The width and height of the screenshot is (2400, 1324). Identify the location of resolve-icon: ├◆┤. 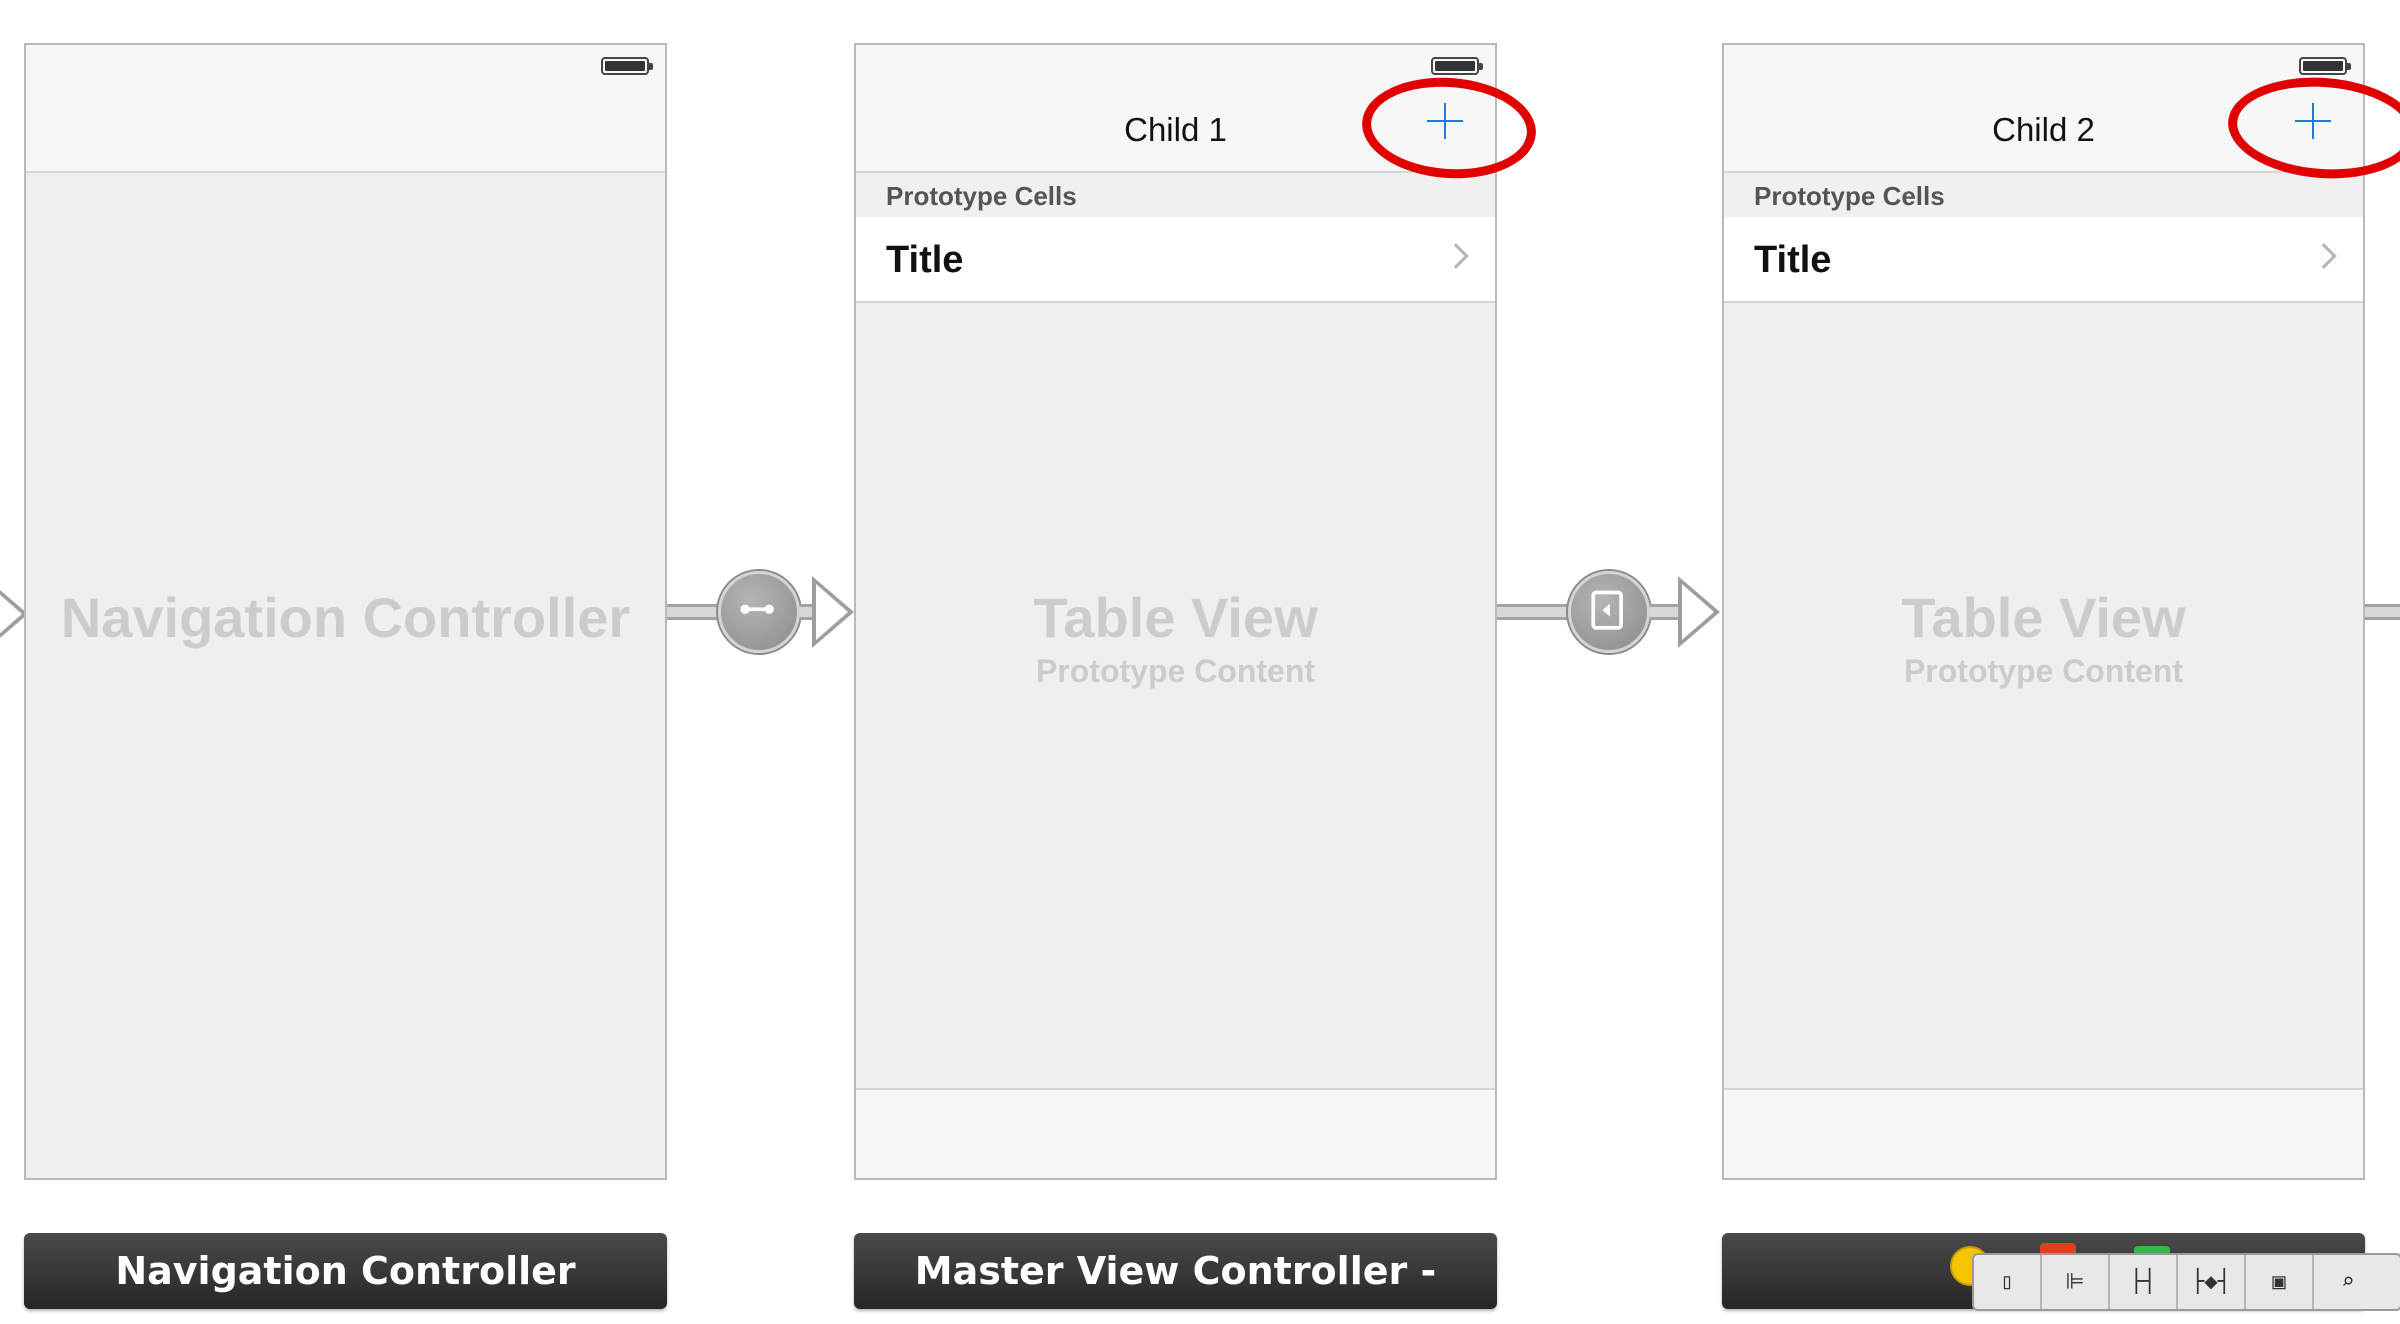
(2212, 1282).